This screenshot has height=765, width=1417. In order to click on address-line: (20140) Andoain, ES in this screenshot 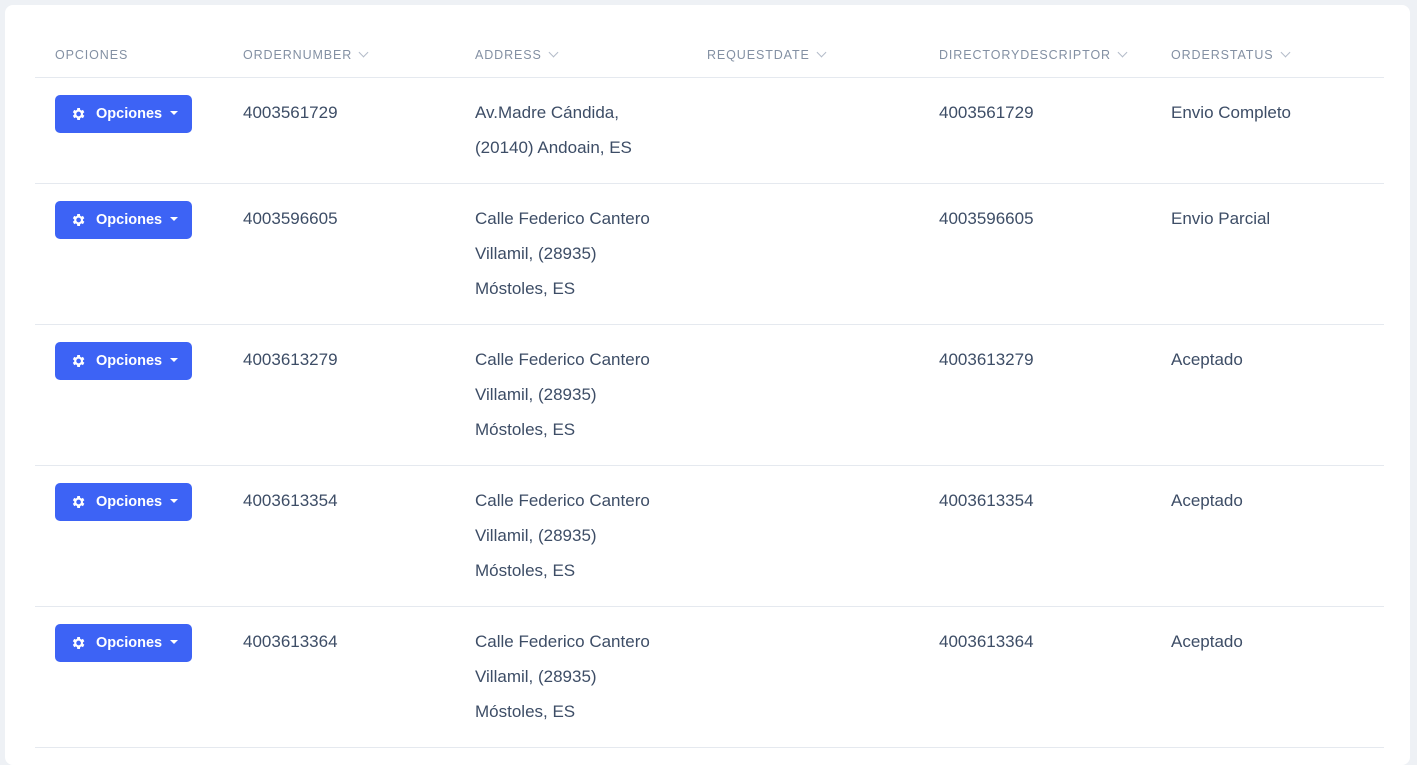, I will do `click(553, 147)`.